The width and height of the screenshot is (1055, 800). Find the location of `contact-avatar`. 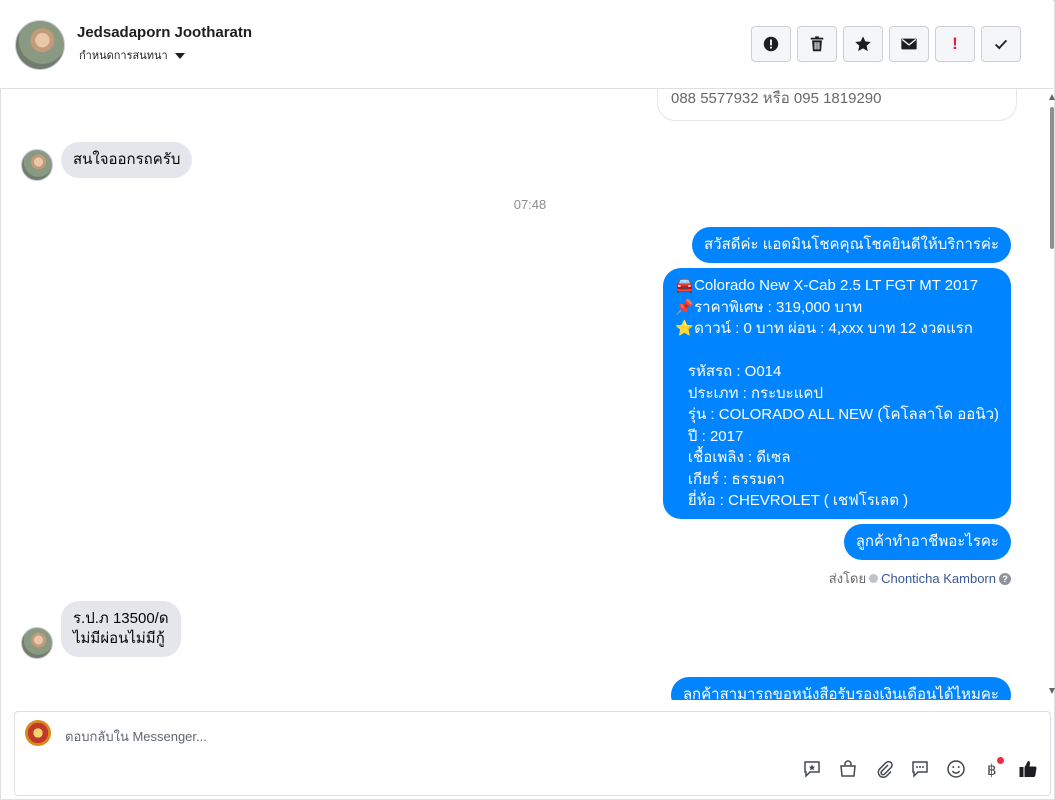

contact-avatar is located at coordinates (40, 45).